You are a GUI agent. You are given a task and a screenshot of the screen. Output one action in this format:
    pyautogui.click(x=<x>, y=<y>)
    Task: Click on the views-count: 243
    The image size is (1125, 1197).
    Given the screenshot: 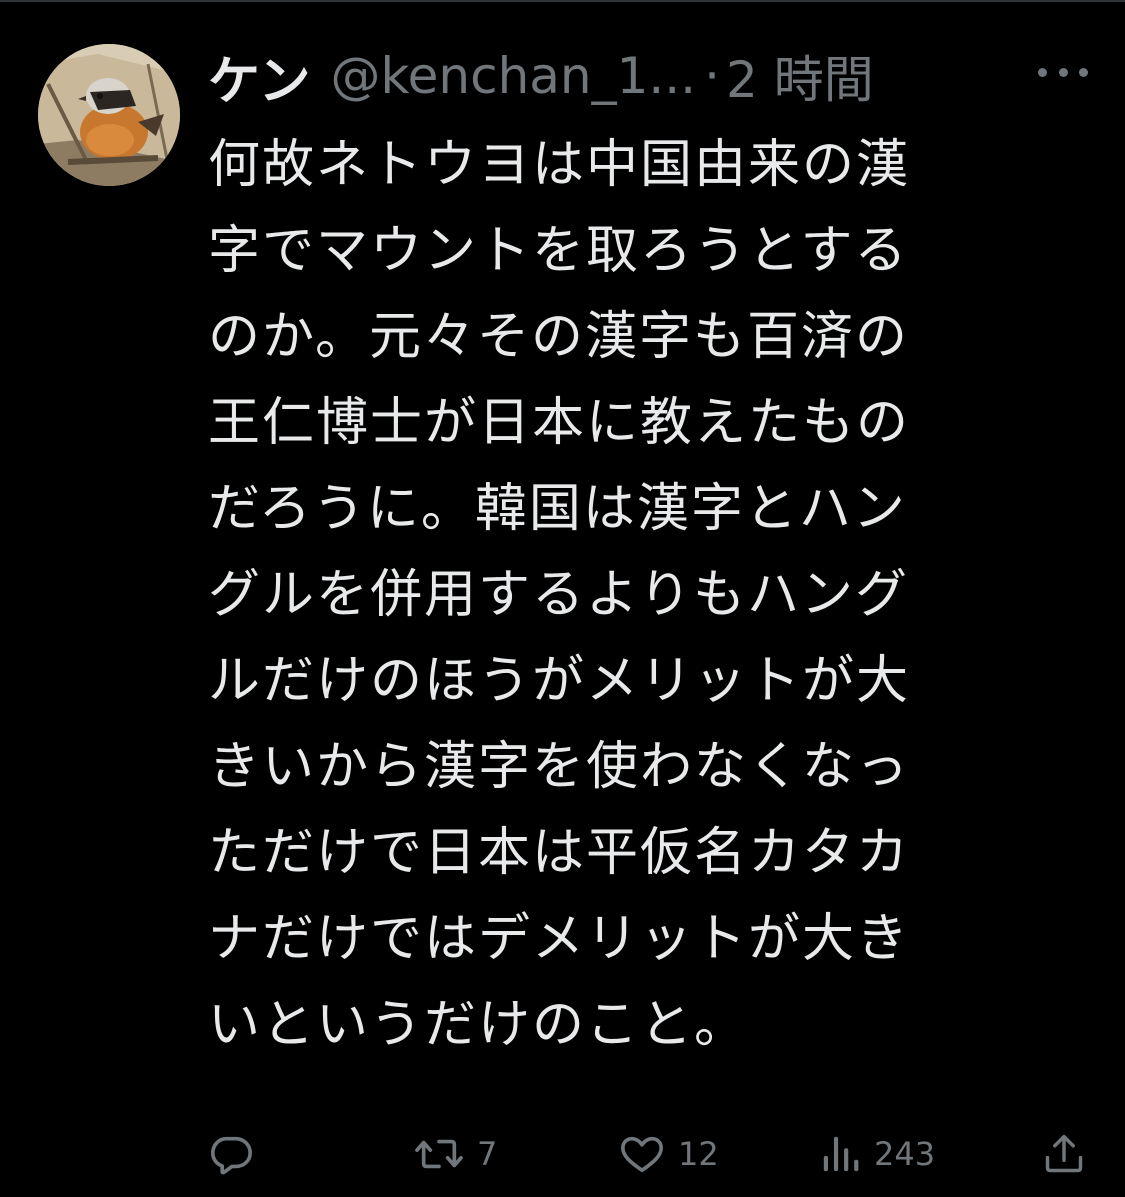 What is the action you would take?
    pyautogui.click(x=905, y=1154)
    